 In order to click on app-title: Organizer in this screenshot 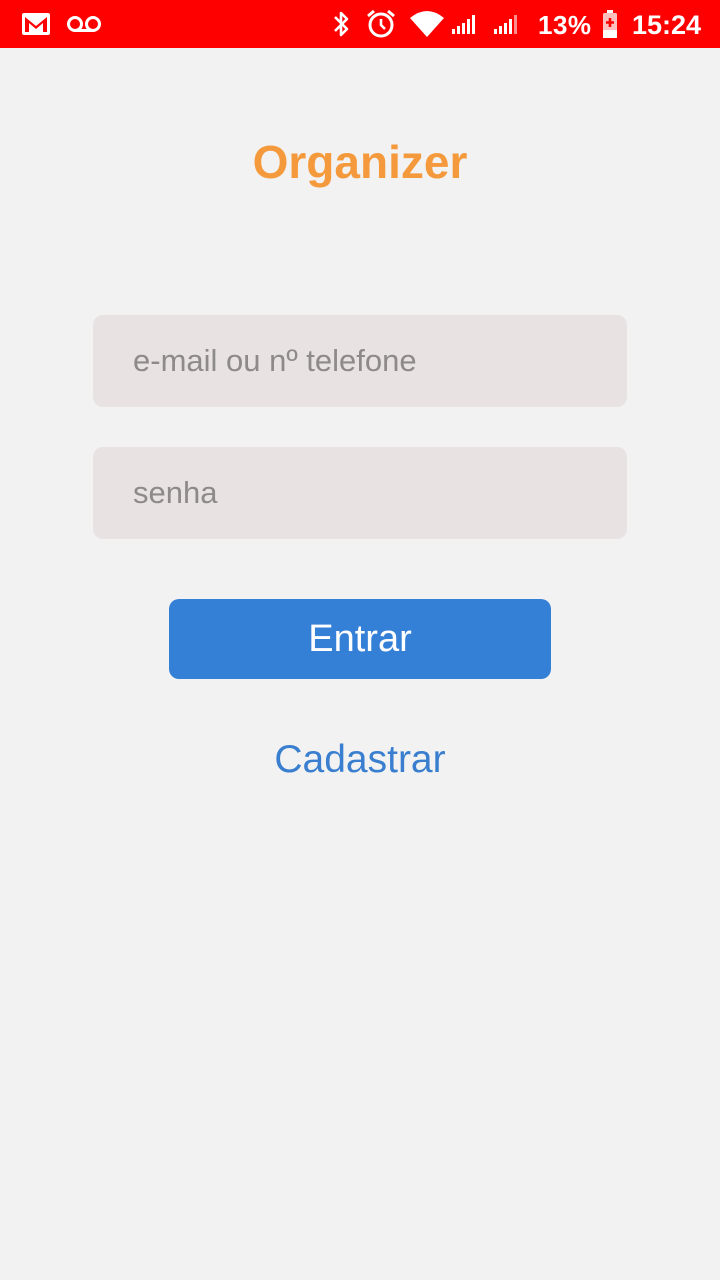, I will do `click(360, 162)`.